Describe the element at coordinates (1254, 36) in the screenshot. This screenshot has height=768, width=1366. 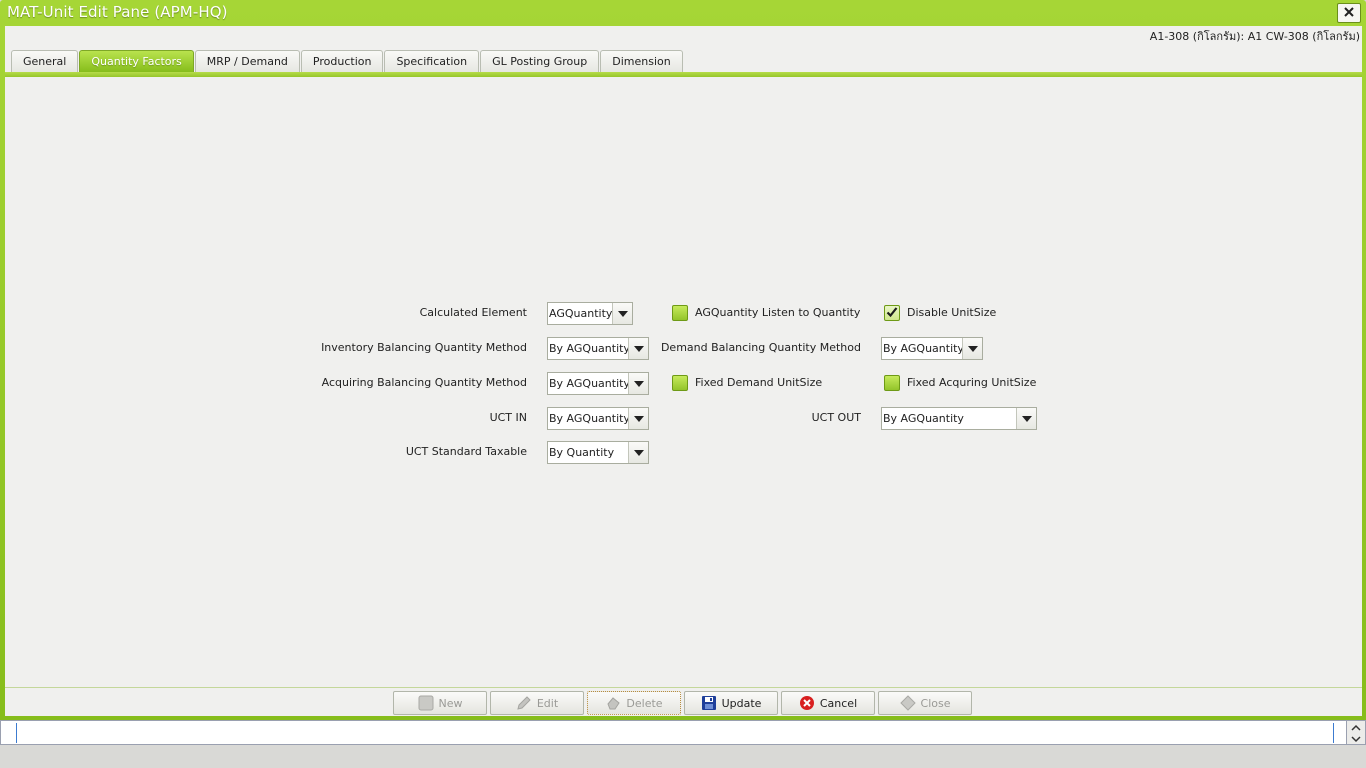
I see `record-breadcrumb: A1-308 (กิโลกรัม): A1 CW-308 (กิโลกรัม)` at that location.